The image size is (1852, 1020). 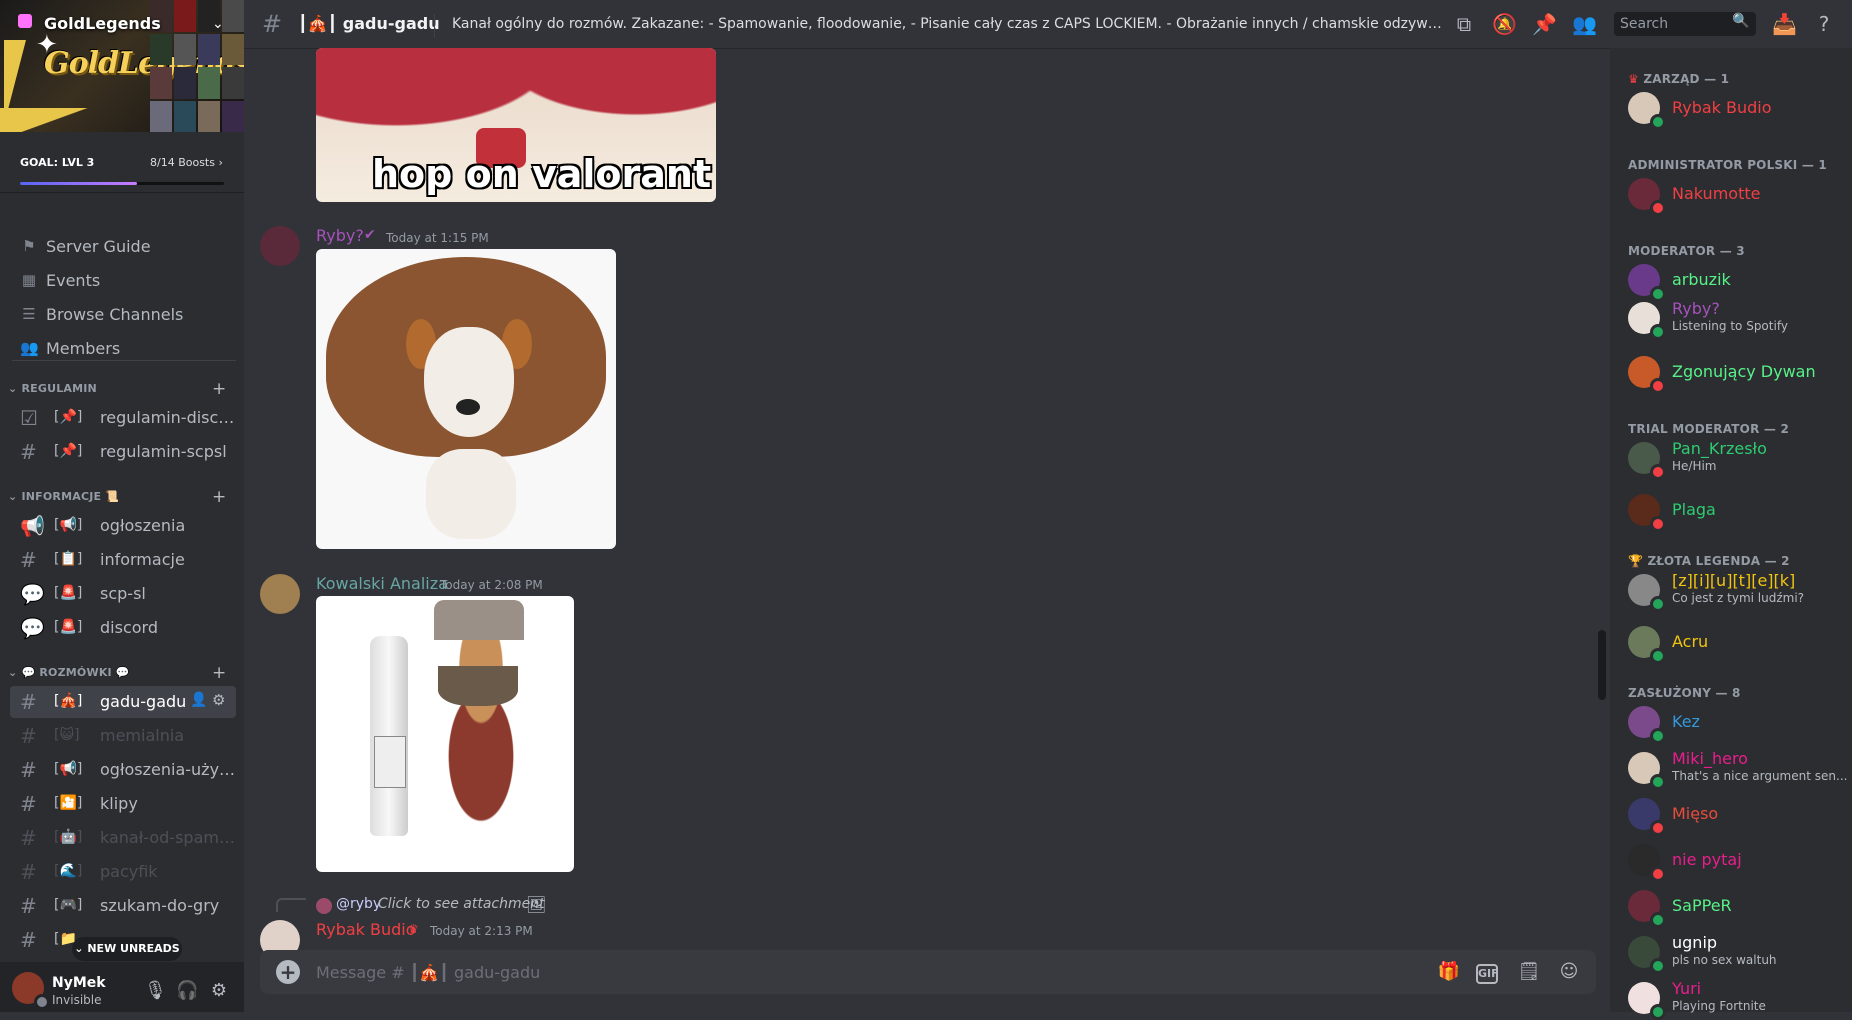 I want to click on channel-label: memialnia, so click(x=142, y=735).